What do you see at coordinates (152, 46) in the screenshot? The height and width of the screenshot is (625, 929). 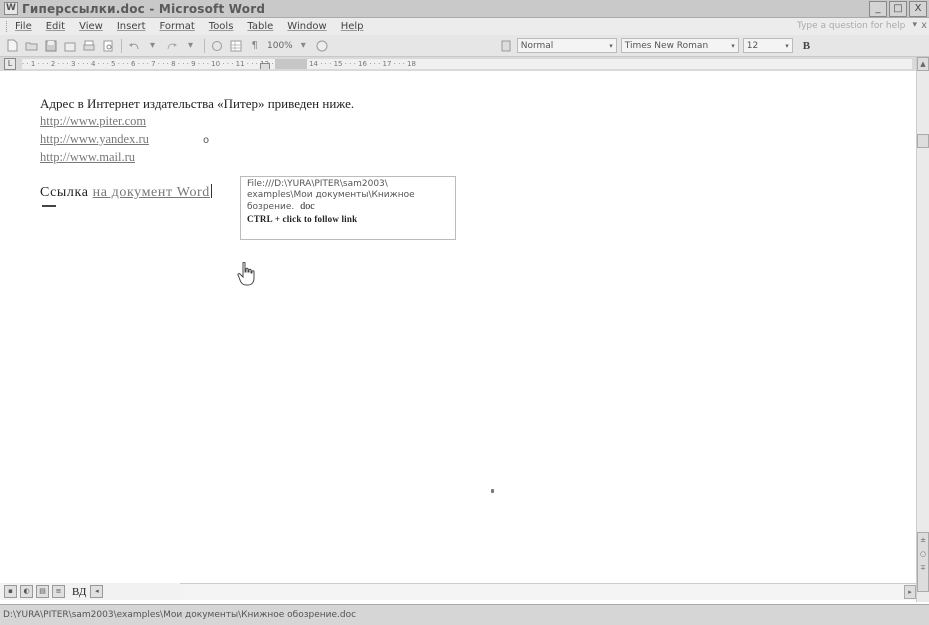 I see `undo-dropdown-icon: ▾` at bounding box center [152, 46].